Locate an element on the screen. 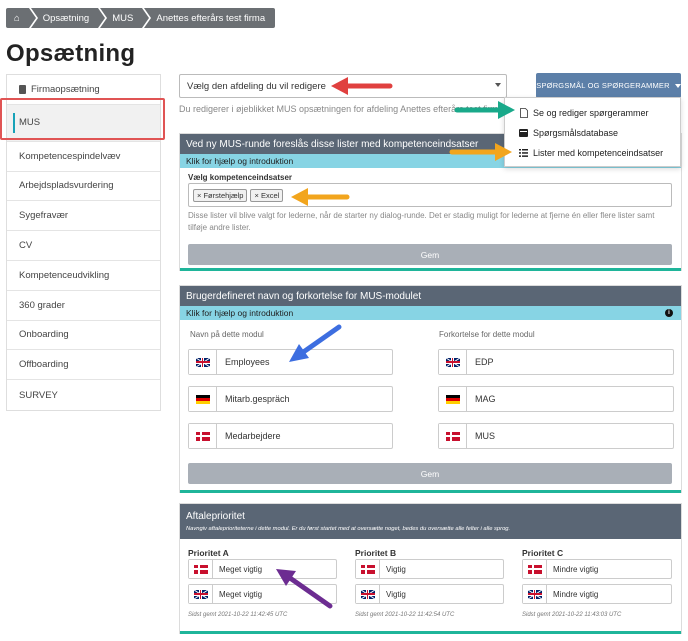 The image size is (688, 641). name-field-en: Employees is located at coordinates (290, 362).